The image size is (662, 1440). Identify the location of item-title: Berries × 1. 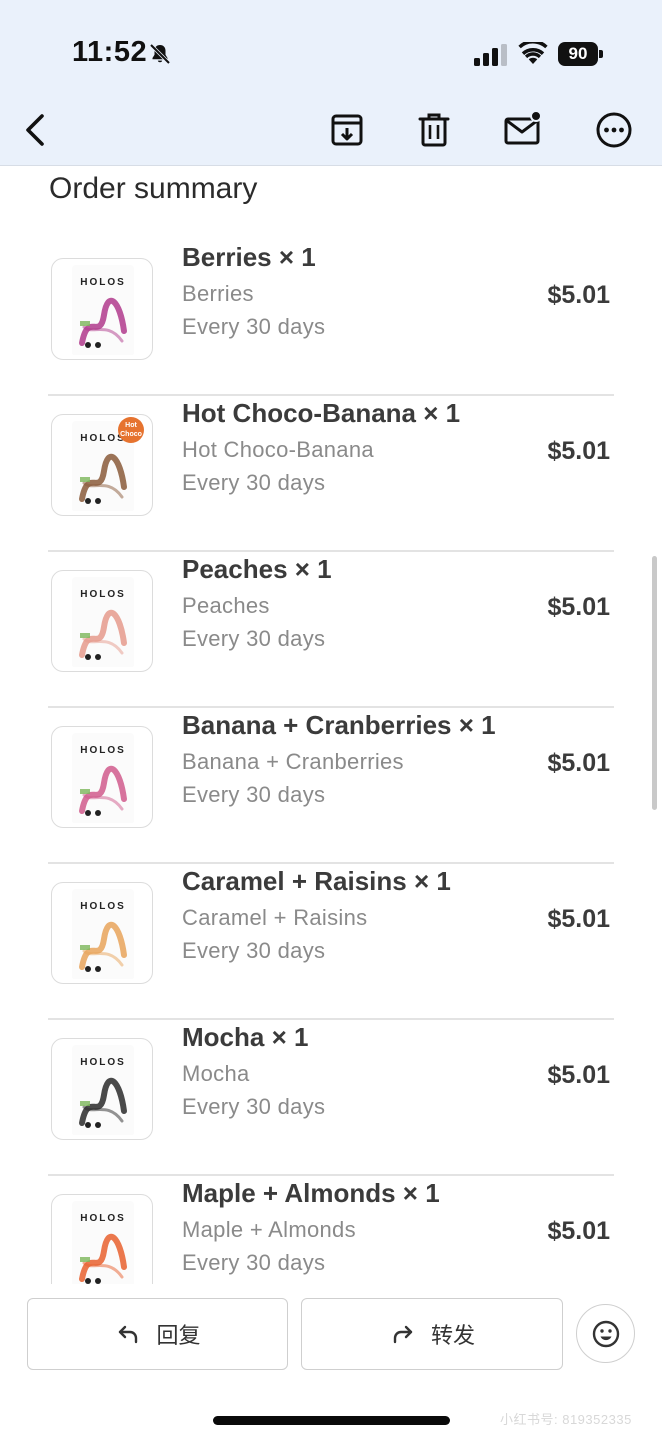
(249, 257).